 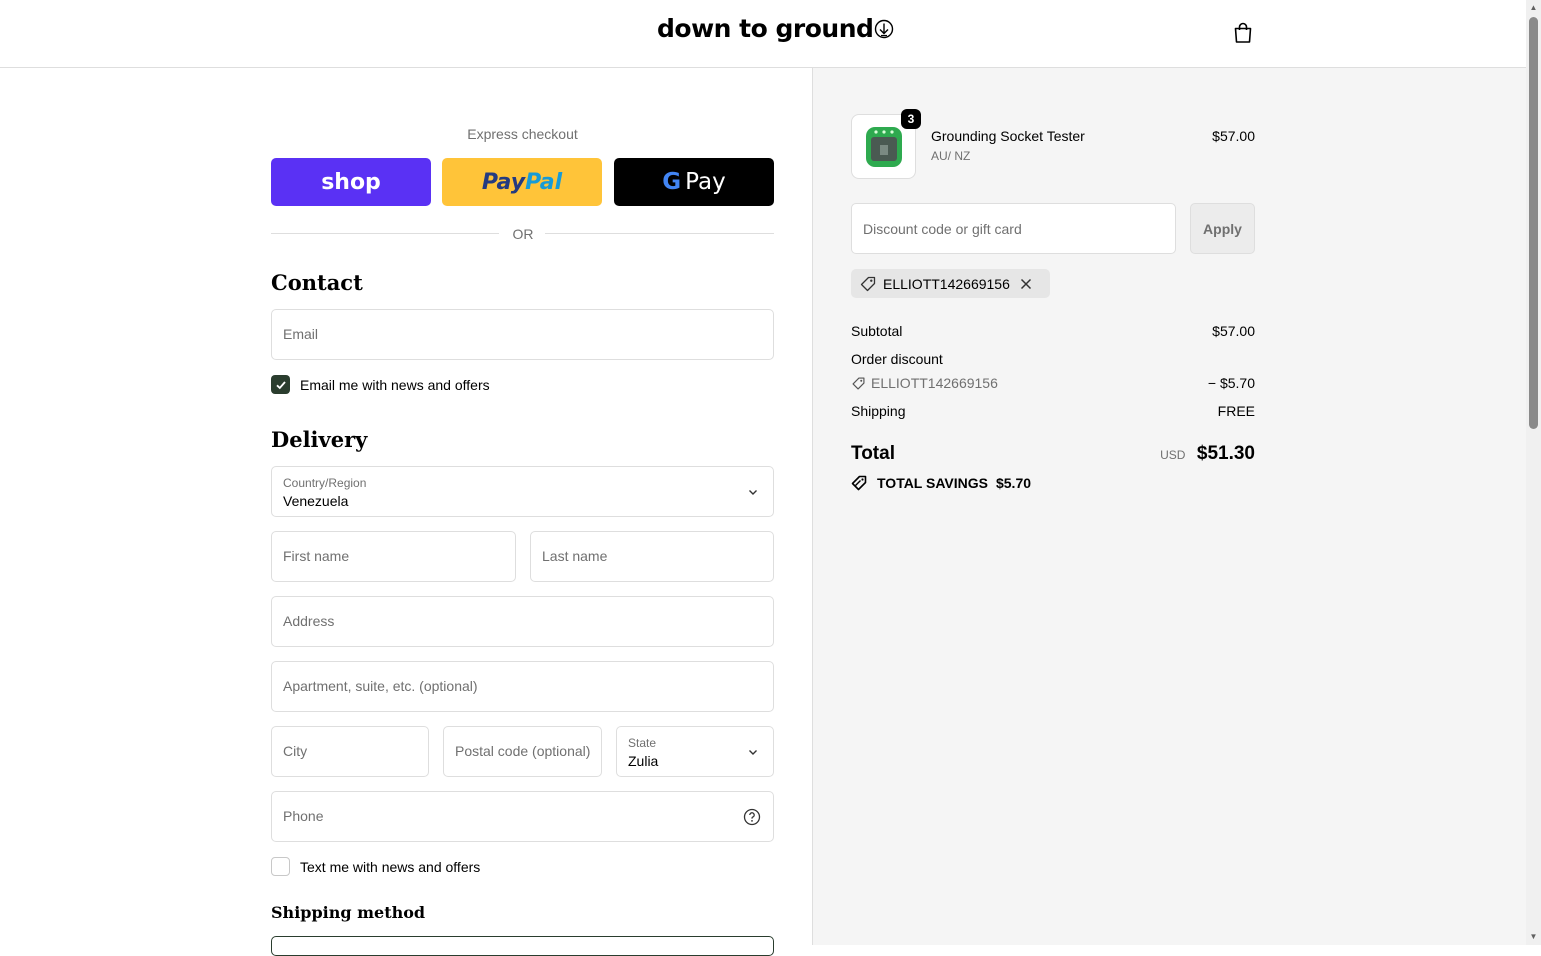 I want to click on sms-news-checkbox, so click(x=280, y=866).